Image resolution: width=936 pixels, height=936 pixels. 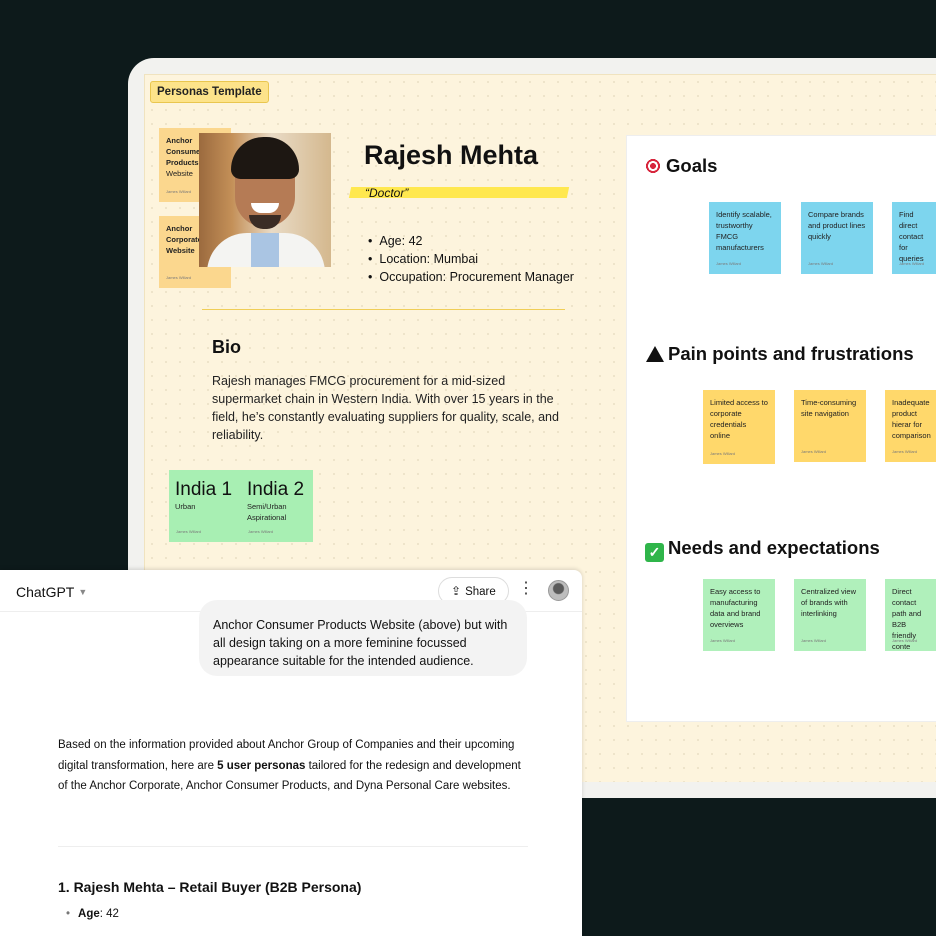 I want to click on avatar, so click(x=558, y=590).